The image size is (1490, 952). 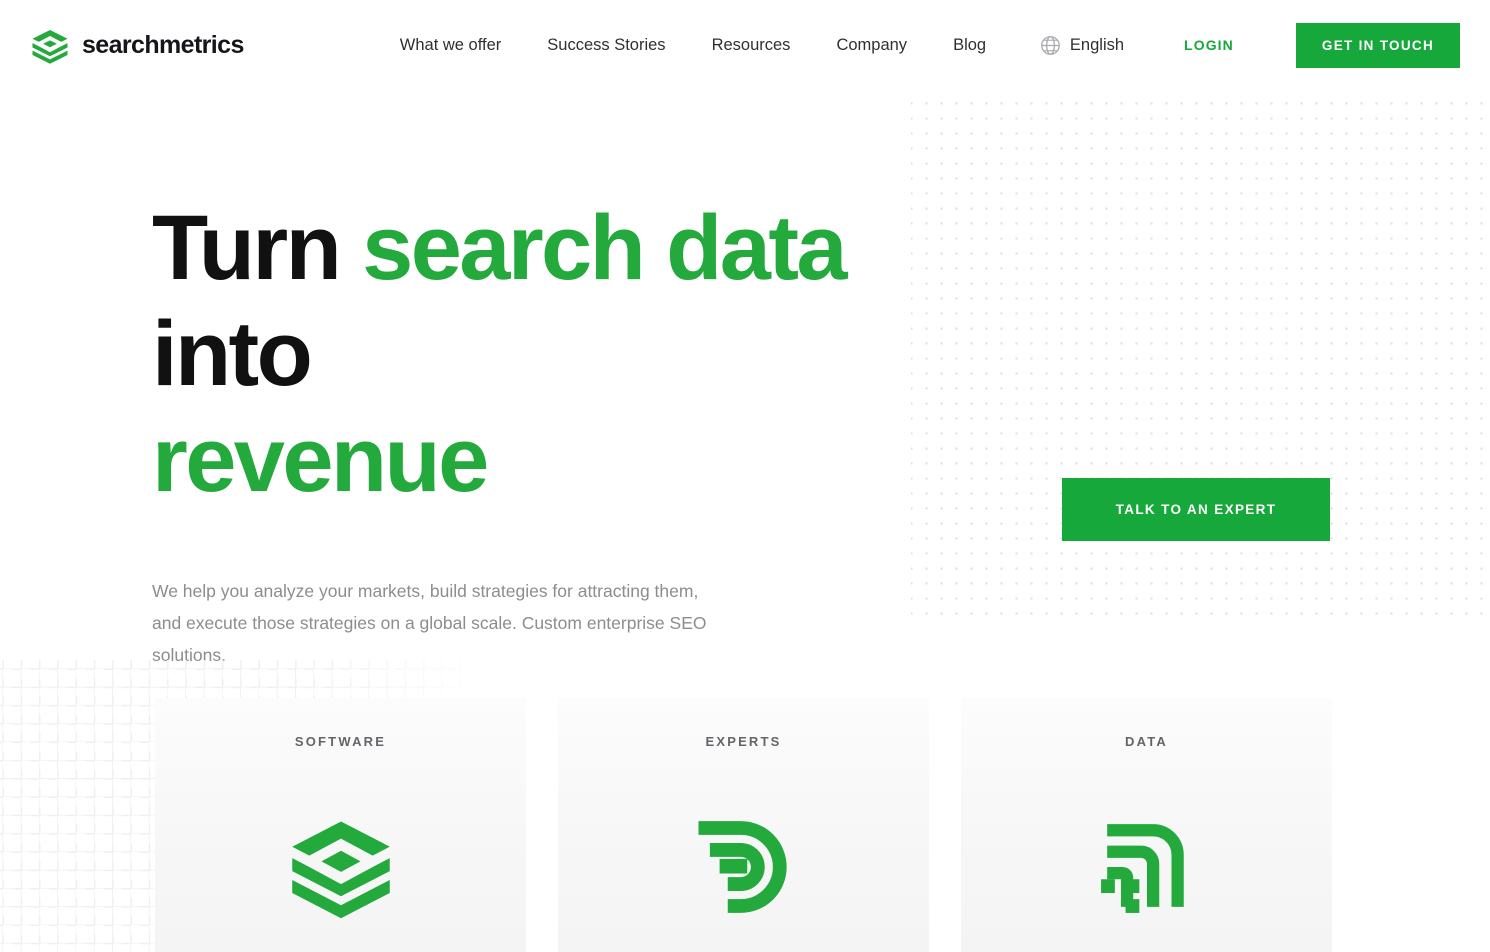 What do you see at coordinates (1097, 44) in the screenshot?
I see `language-label: English` at bounding box center [1097, 44].